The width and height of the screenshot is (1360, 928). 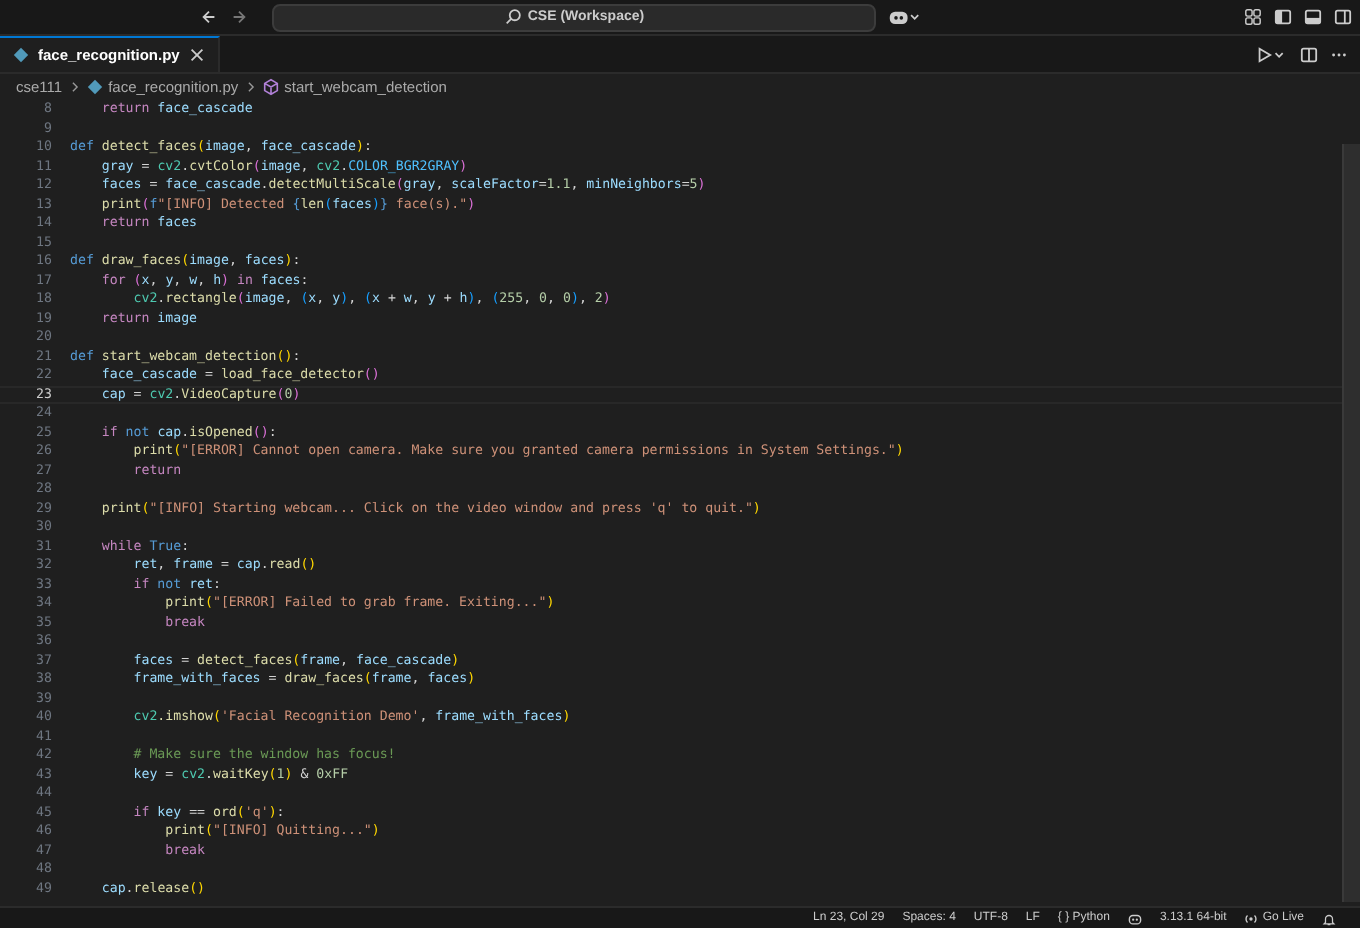 I want to click on cube-icon, so click(x=271, y=87).